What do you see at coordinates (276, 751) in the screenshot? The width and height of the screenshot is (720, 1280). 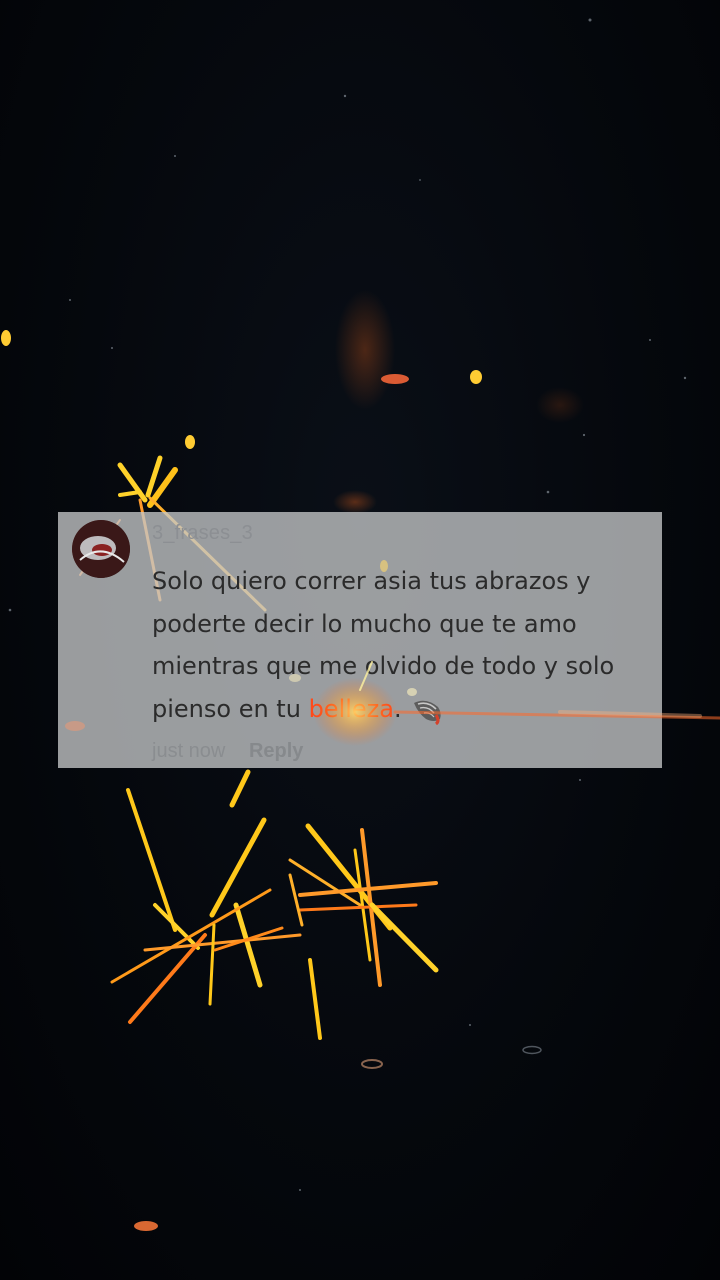 I see `reply-button: Reply` at bounding box center [276, 751].